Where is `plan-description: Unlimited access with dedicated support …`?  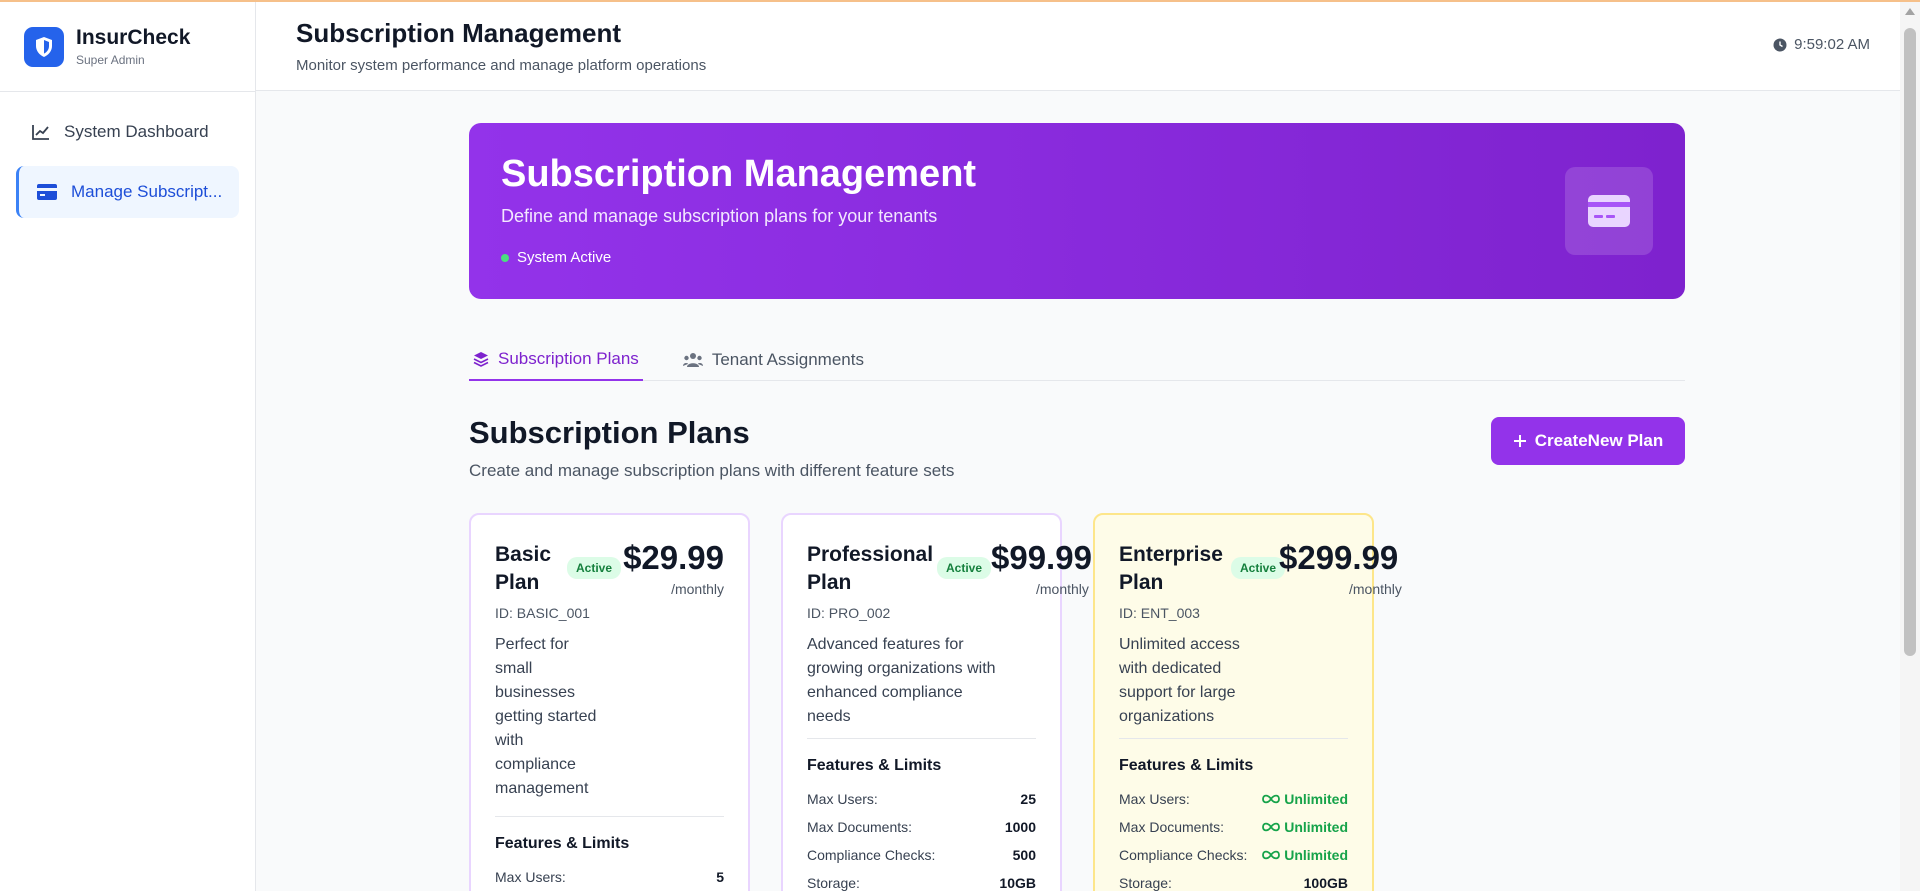 plan-description: Unlimited access with dedicated support … is located at coordinates (1179, 680).